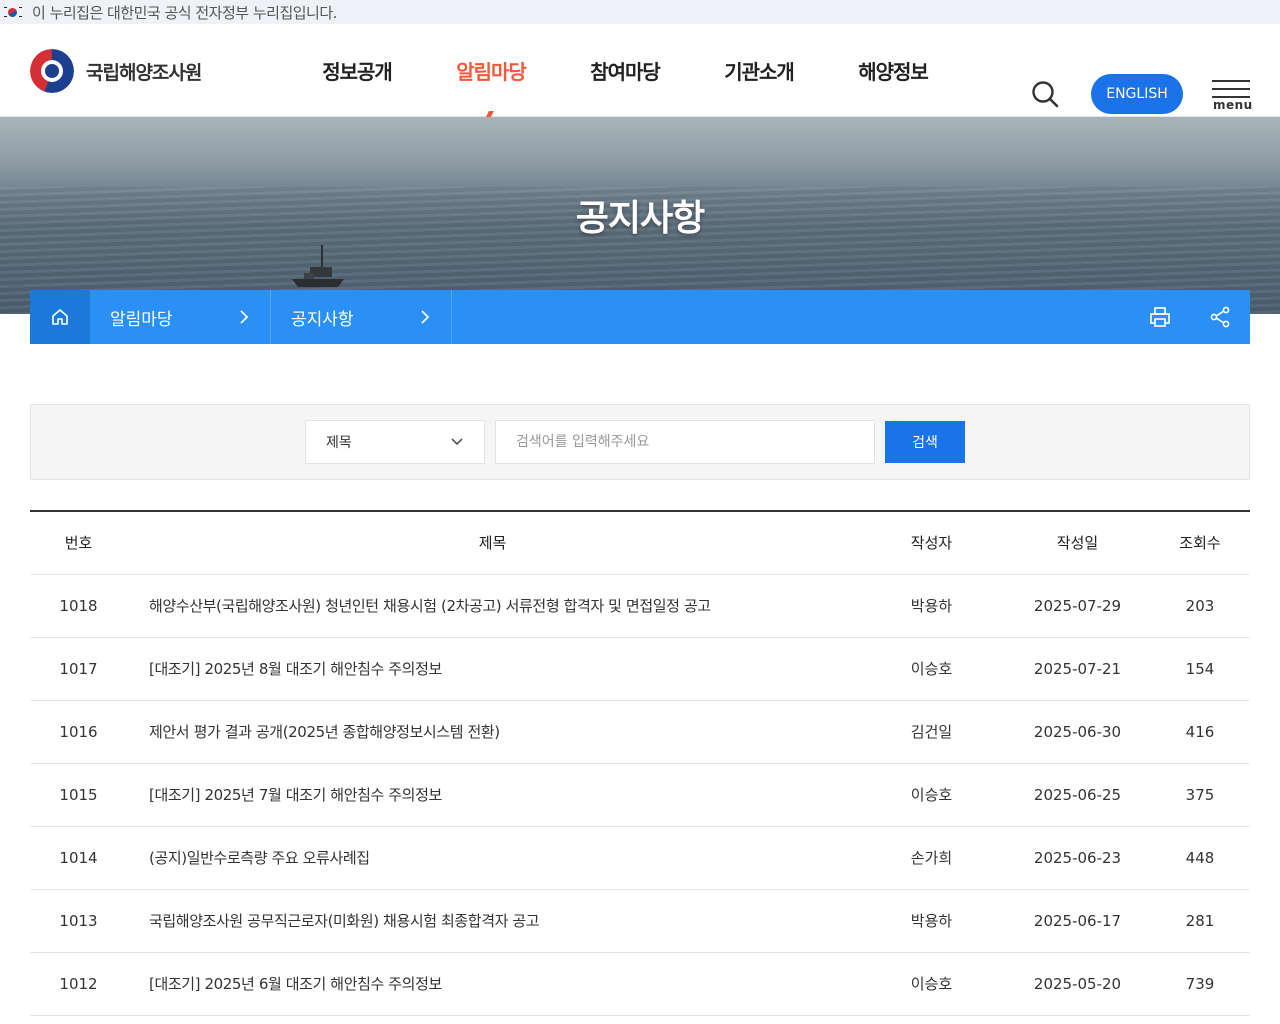 This screenshot has height=1024, width=1280. I want to click on row-date: 2025-06-25, so click(1077, 795).